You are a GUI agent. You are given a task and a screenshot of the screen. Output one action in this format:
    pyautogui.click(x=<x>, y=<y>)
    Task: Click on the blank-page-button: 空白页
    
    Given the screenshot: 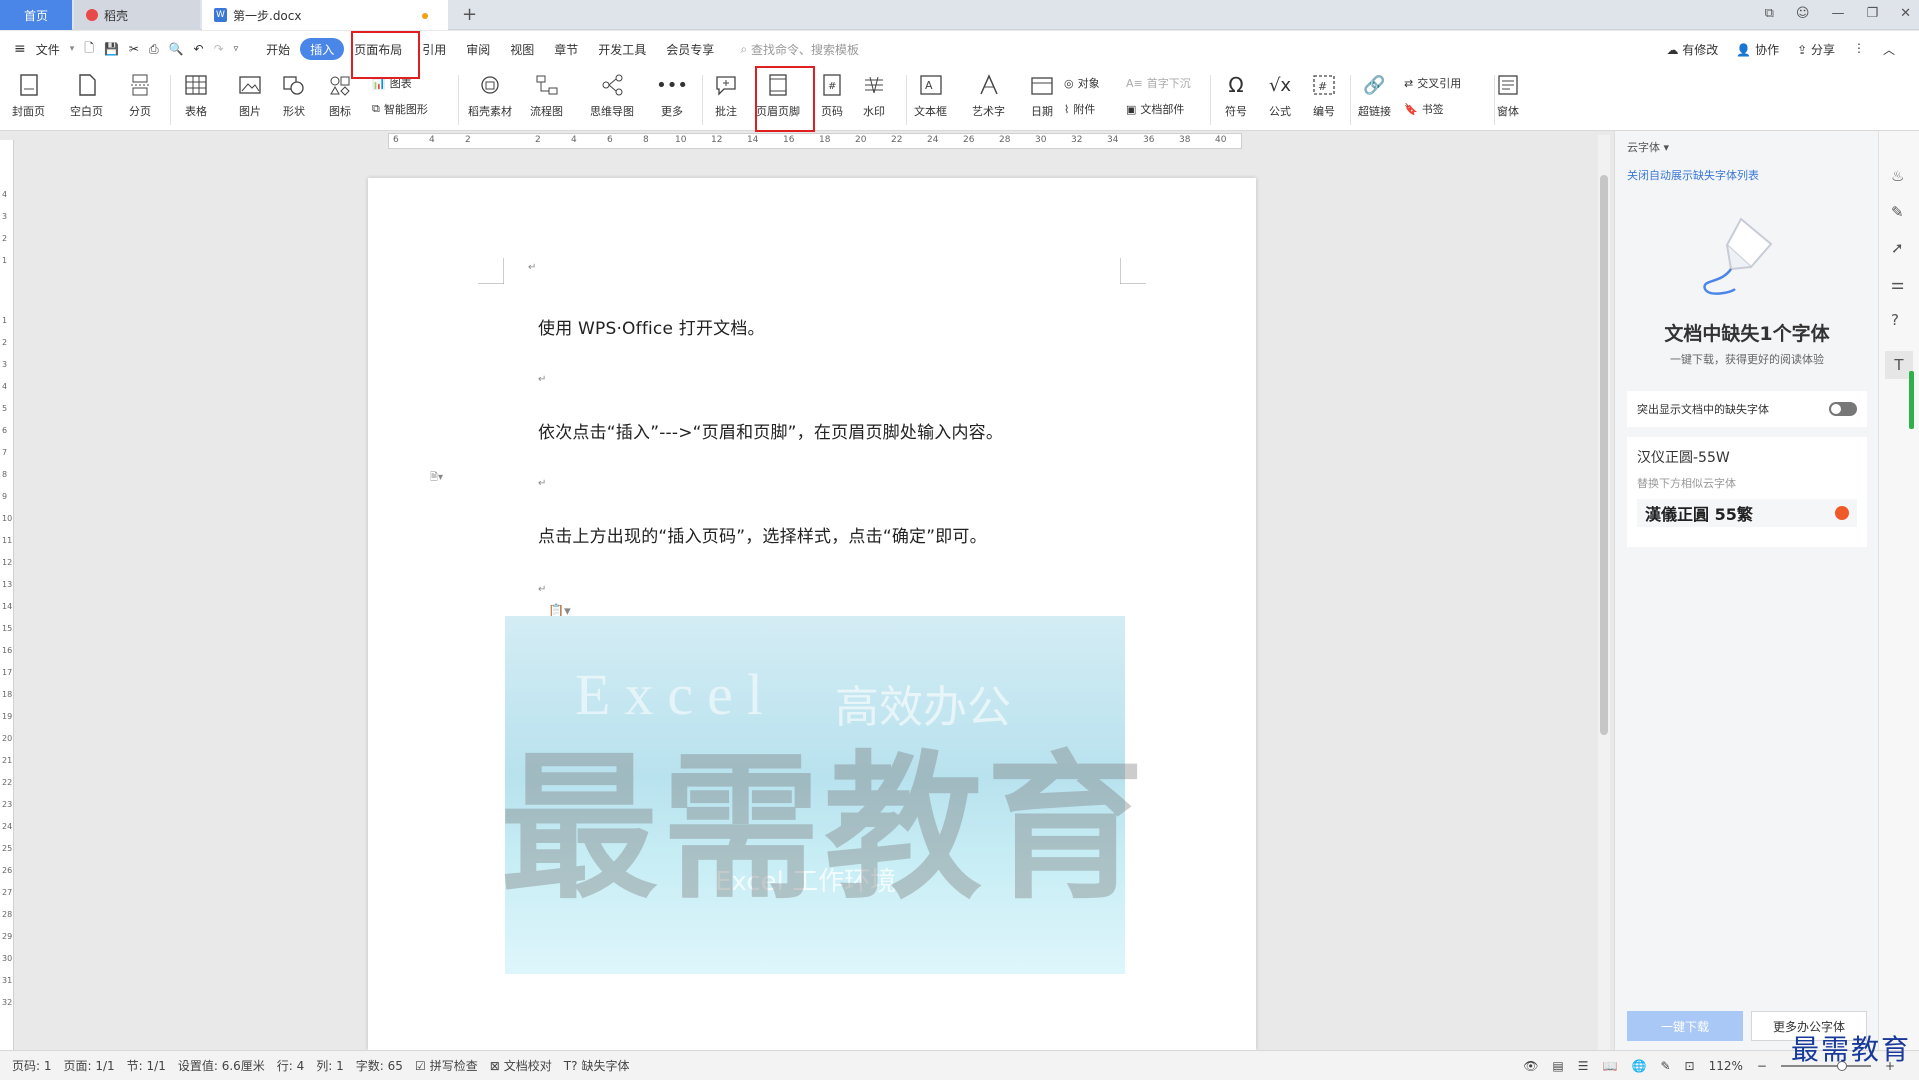 What is the action you would take?
    pyautogui.click(x=86, y=95)
    